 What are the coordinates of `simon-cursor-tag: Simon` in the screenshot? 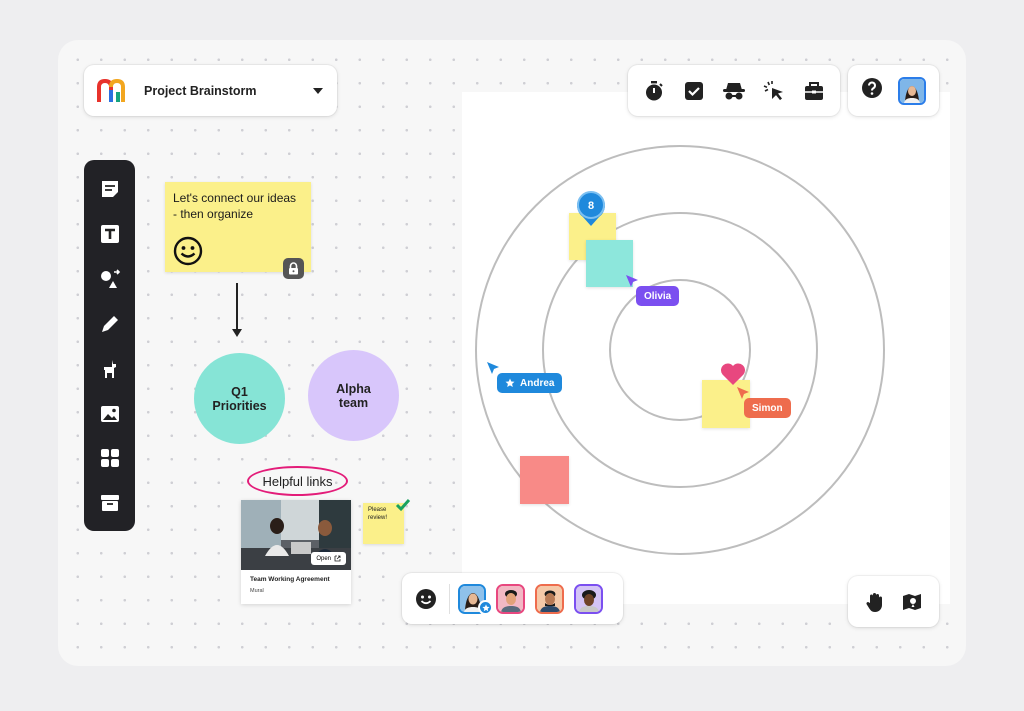 It's located at (767, 408).